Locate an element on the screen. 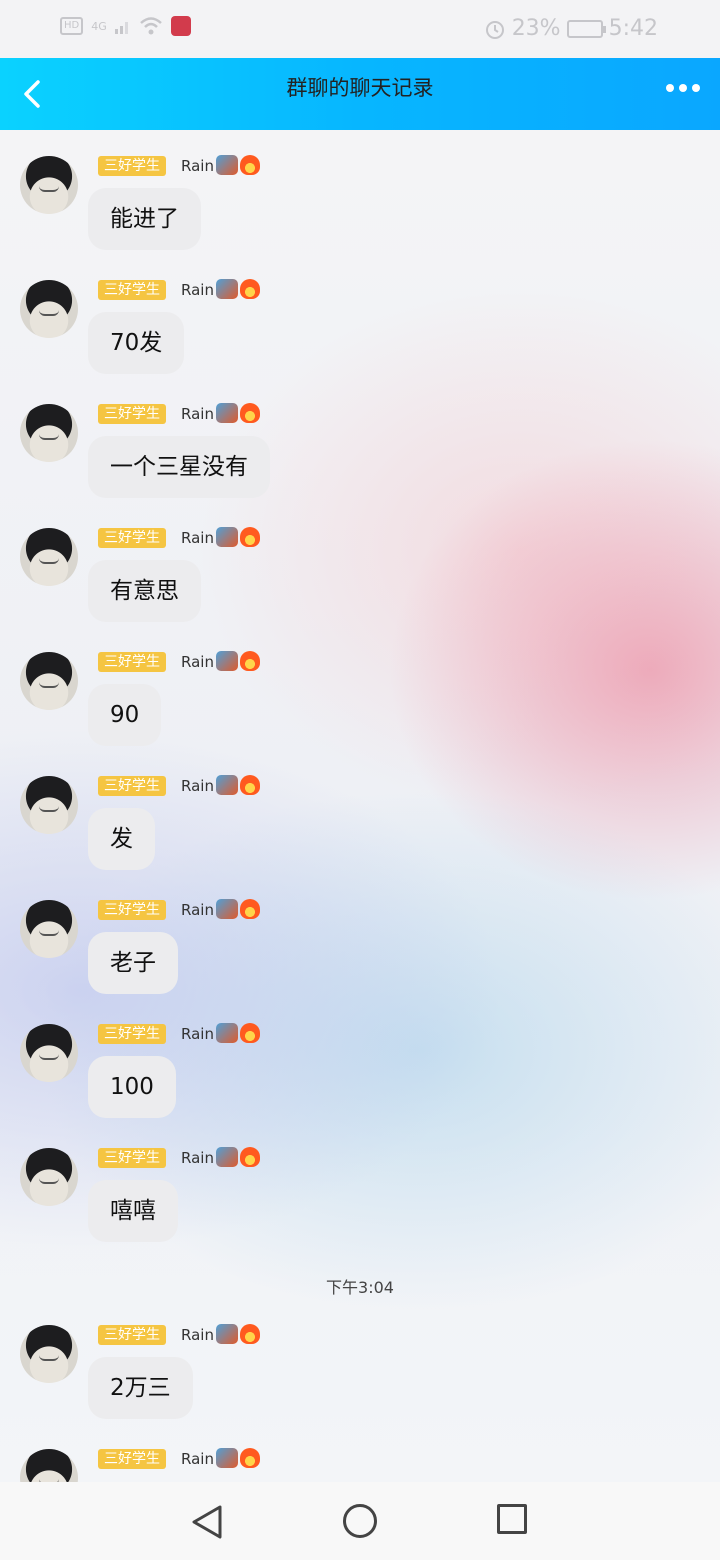  app-notification-icon is located at coordinates (180, 26).